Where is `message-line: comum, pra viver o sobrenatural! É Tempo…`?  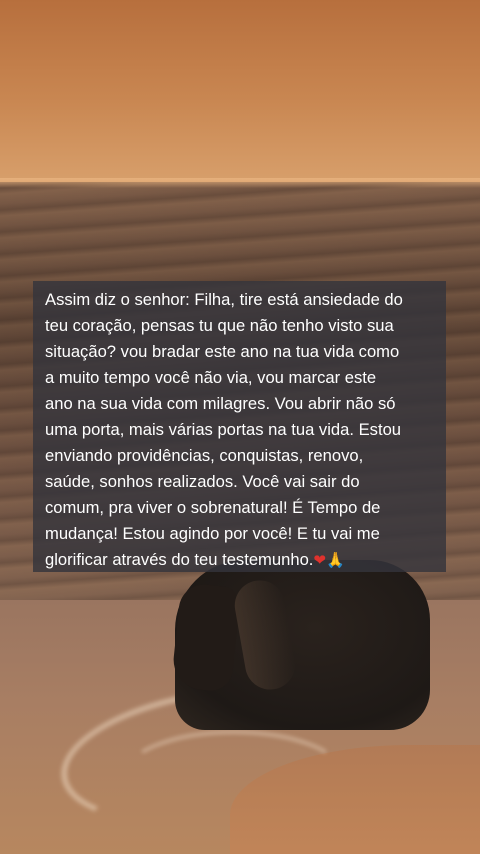
message-line: comum, pra viver o sobrenatural! É Tempo… is located at coordinates (213, 507).